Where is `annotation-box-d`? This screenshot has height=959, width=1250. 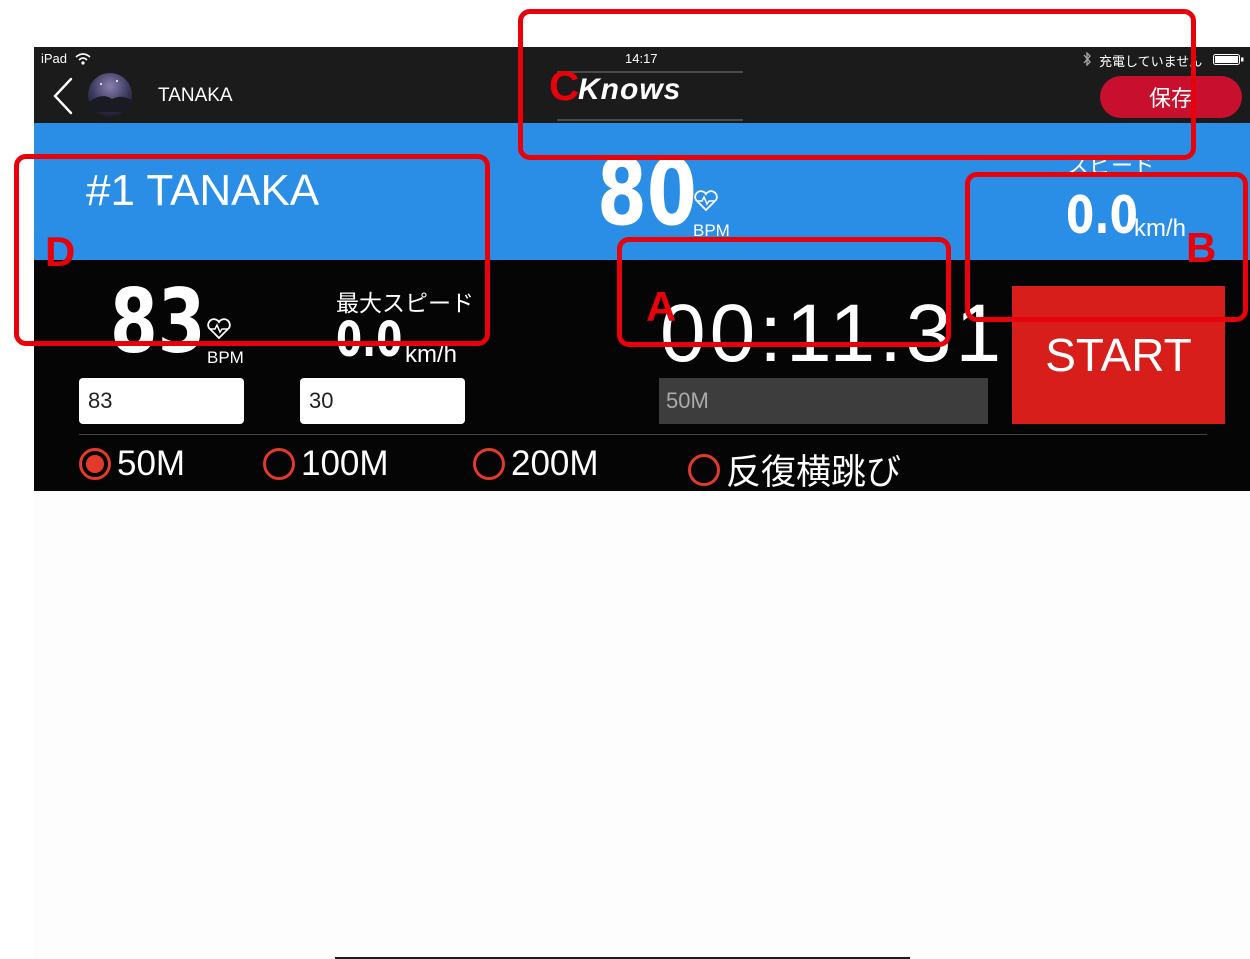 annotation-box-d is located at coordinates (252, 250).